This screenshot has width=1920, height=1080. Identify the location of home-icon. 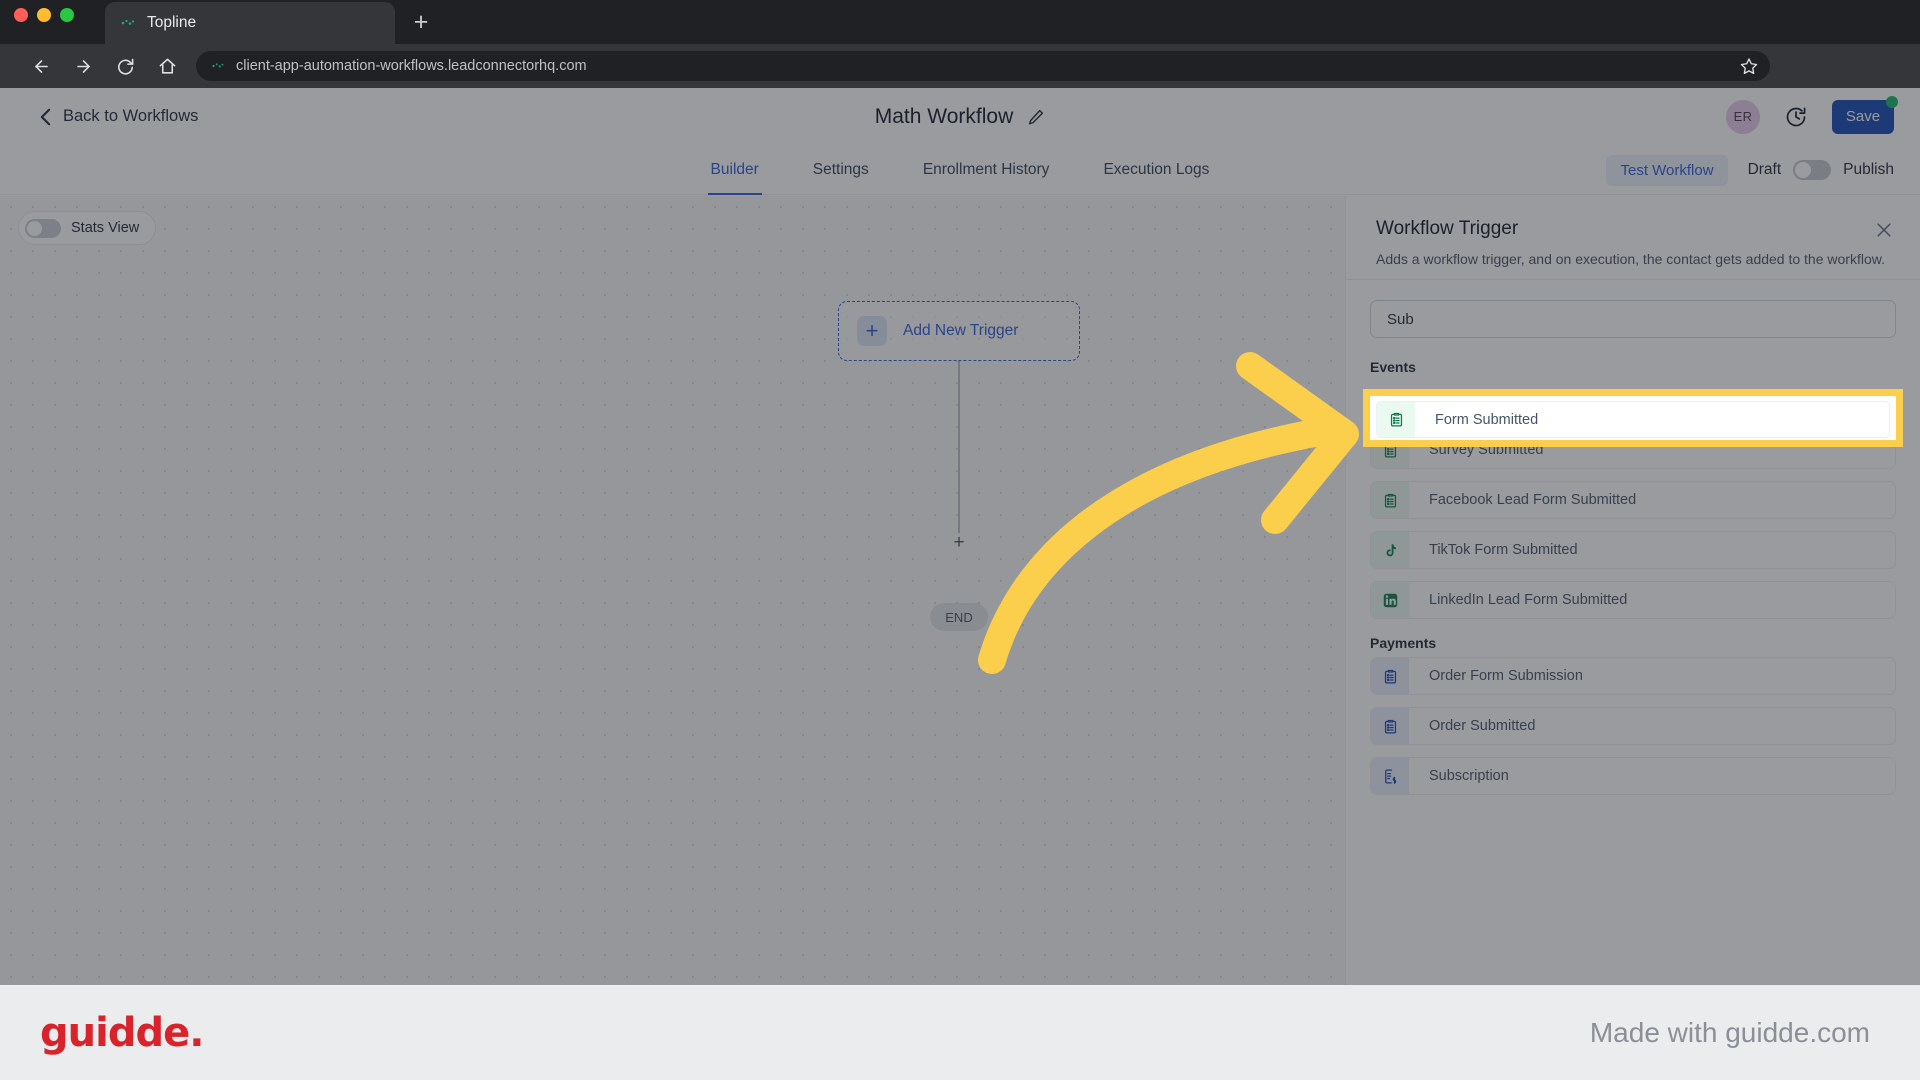
(167, 66).